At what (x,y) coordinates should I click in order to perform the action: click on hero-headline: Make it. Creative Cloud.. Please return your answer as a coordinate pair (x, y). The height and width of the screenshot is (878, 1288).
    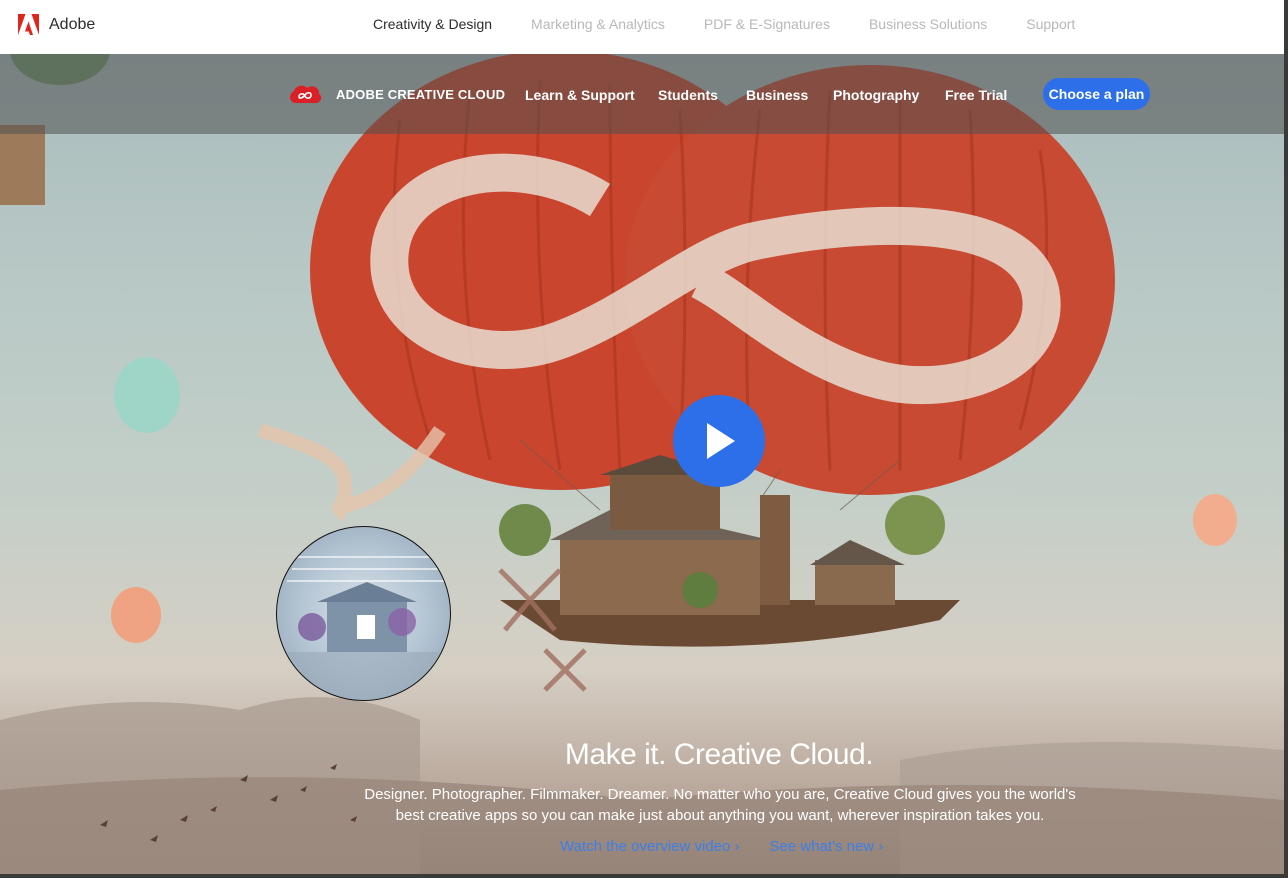
    Looking at the image, I should click on (719, 754).